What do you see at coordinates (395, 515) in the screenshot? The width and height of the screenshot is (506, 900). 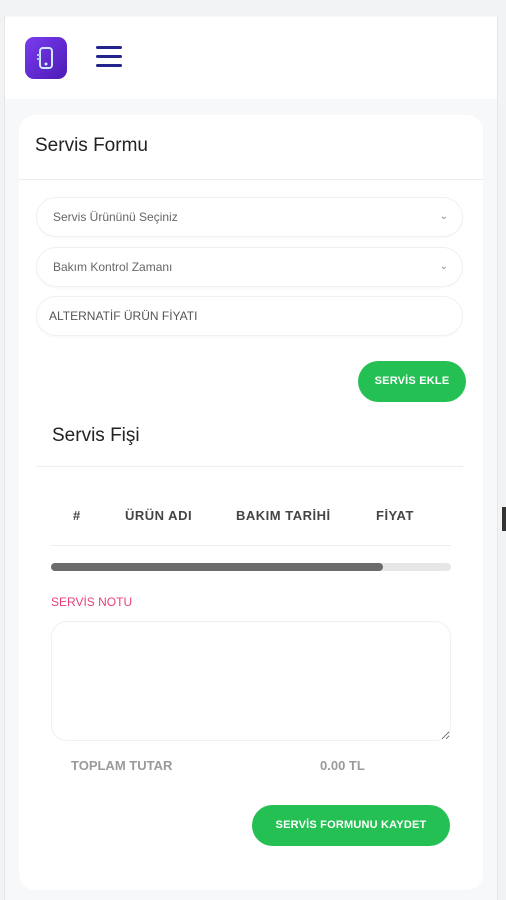 I see `column-header-price: FİYAT` at bounding box center [395, 515].